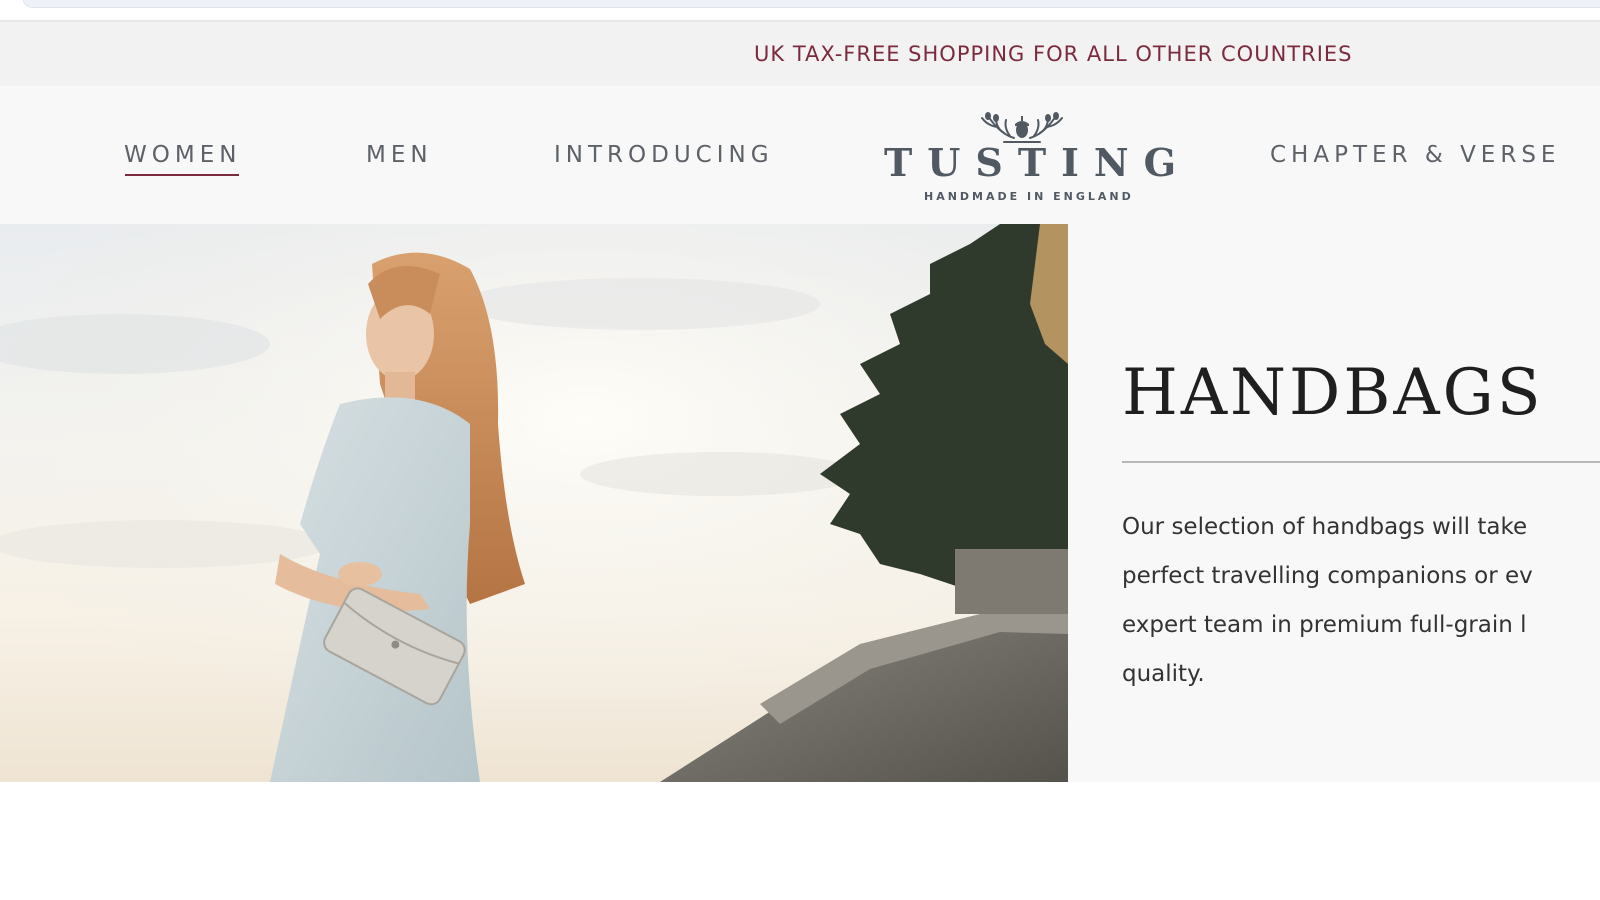  What do you see at coordinates (1022, 127) in the screenshot?
I see `crown-crest-icon` at bounding box center [1022, 127].